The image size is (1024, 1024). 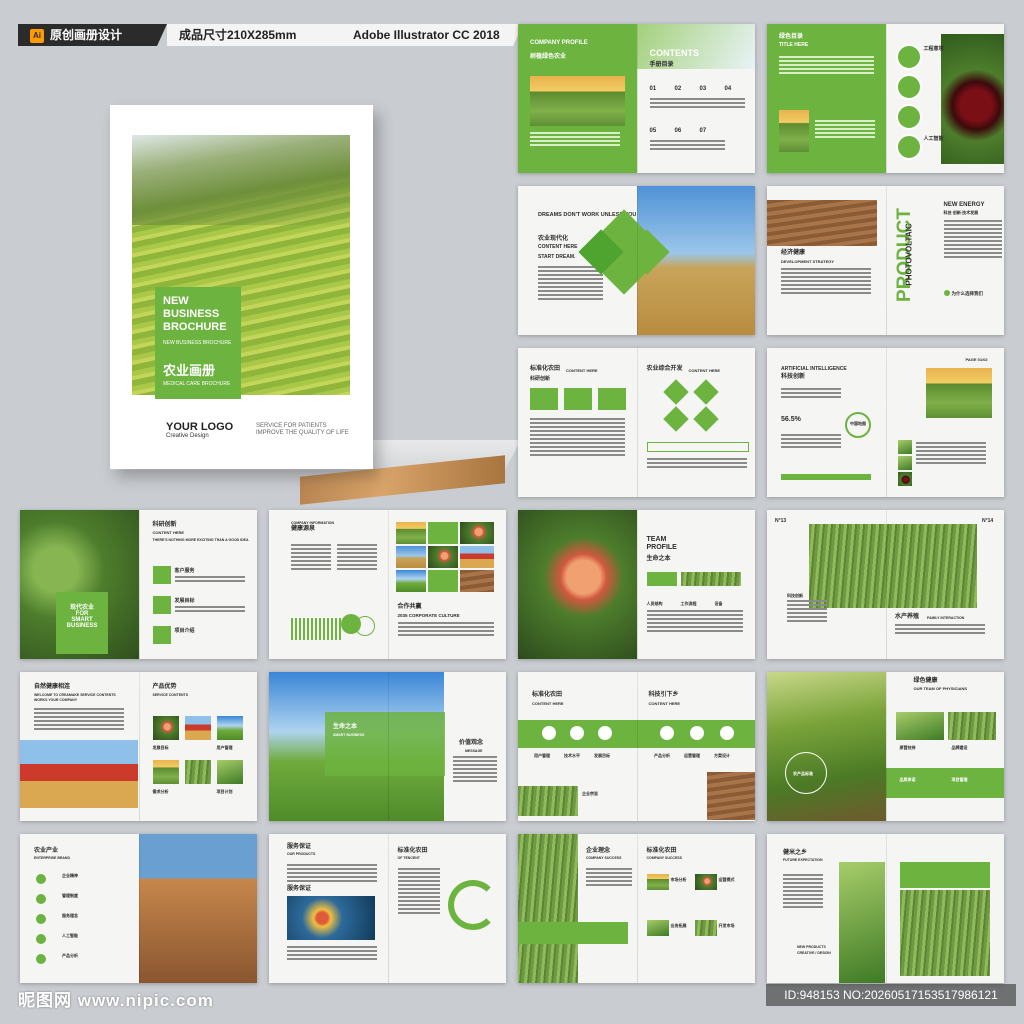 What do you see at coordinates (919, 726) in the screenshot?
I see `team-photo` at bounding box center [919, 726].